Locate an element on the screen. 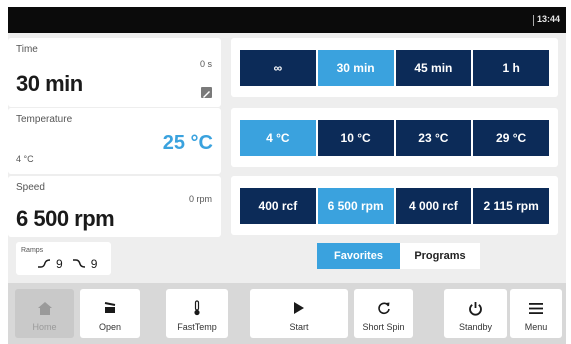  short-spin-button: Short Spin is located at coordinates (383, 313).